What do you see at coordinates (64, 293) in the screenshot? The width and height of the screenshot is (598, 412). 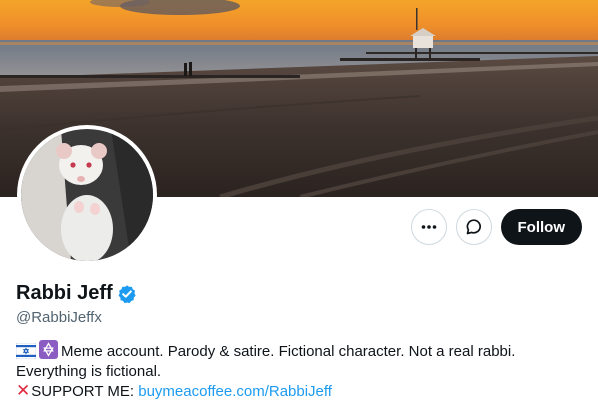 I see `display-name: Rabbi Jeff` at bounding box center [64, 293].